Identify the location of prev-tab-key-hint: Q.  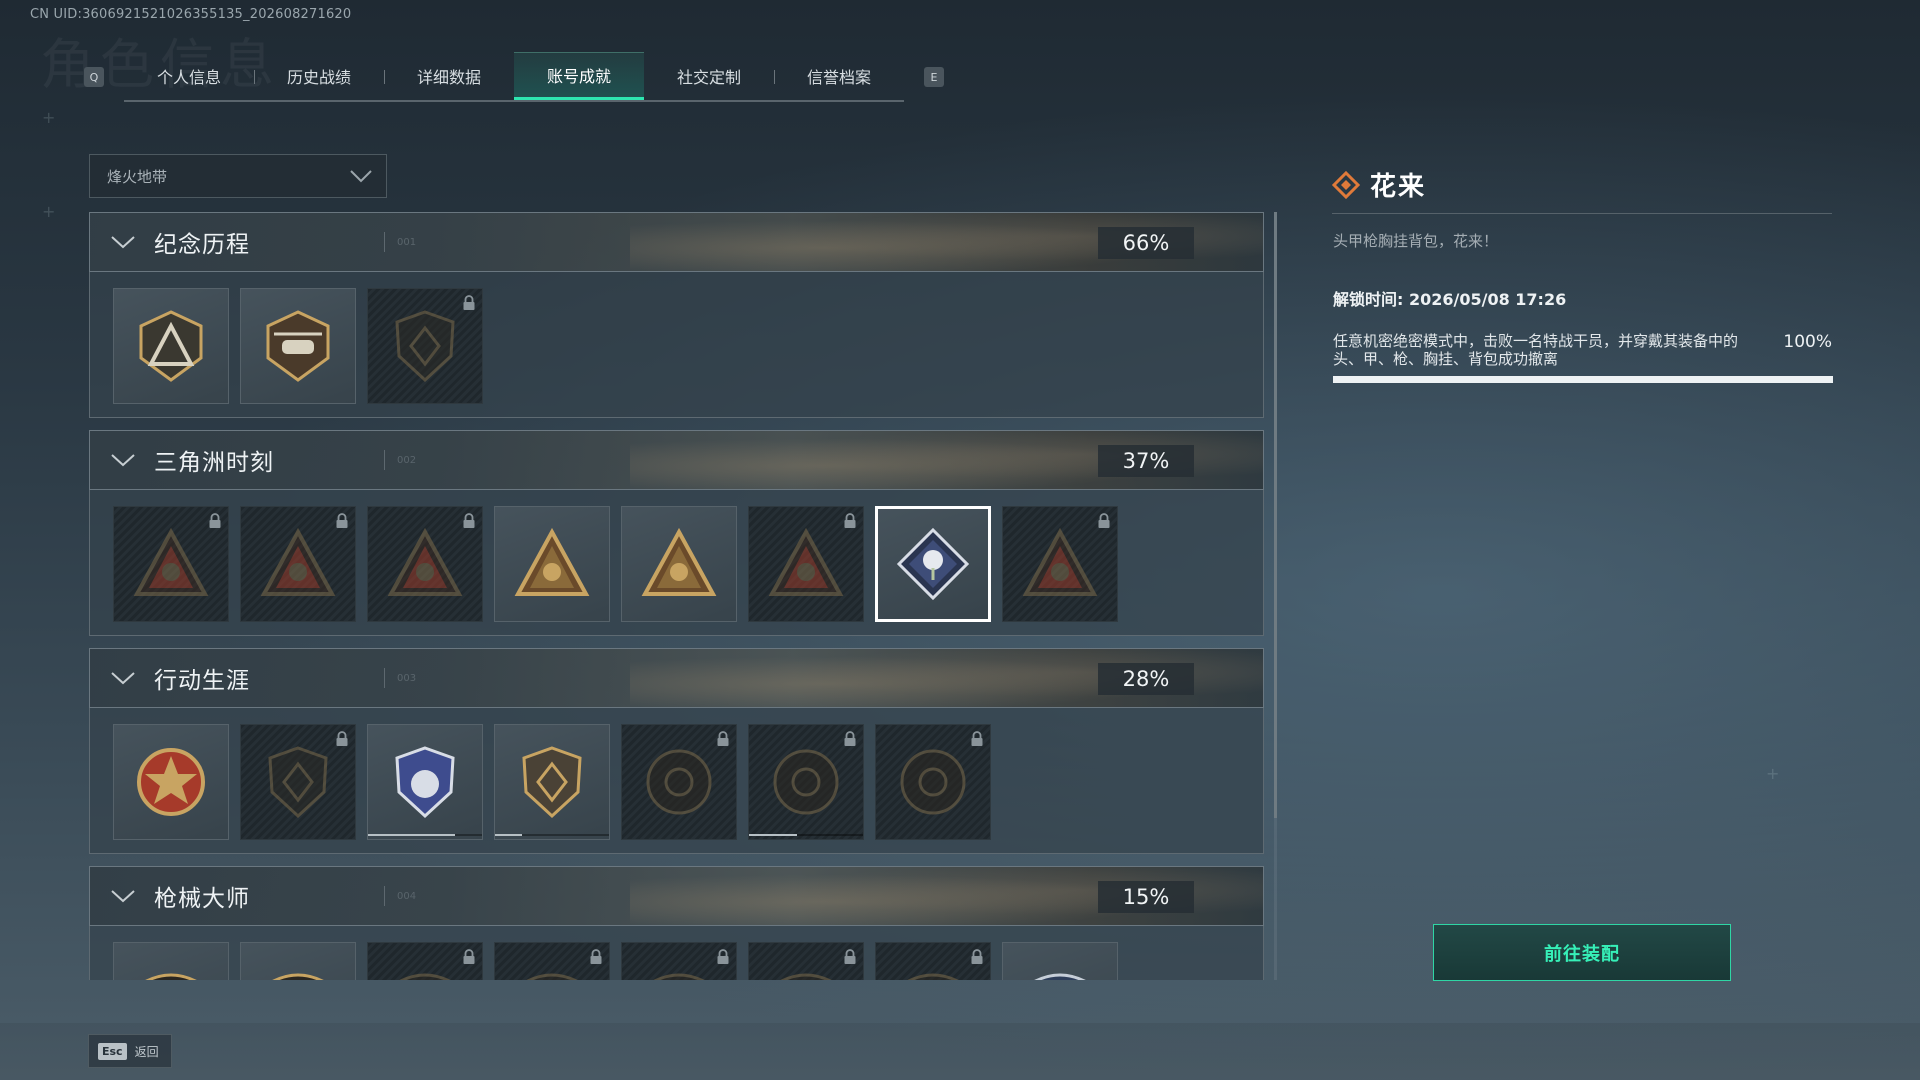
(94, 77).